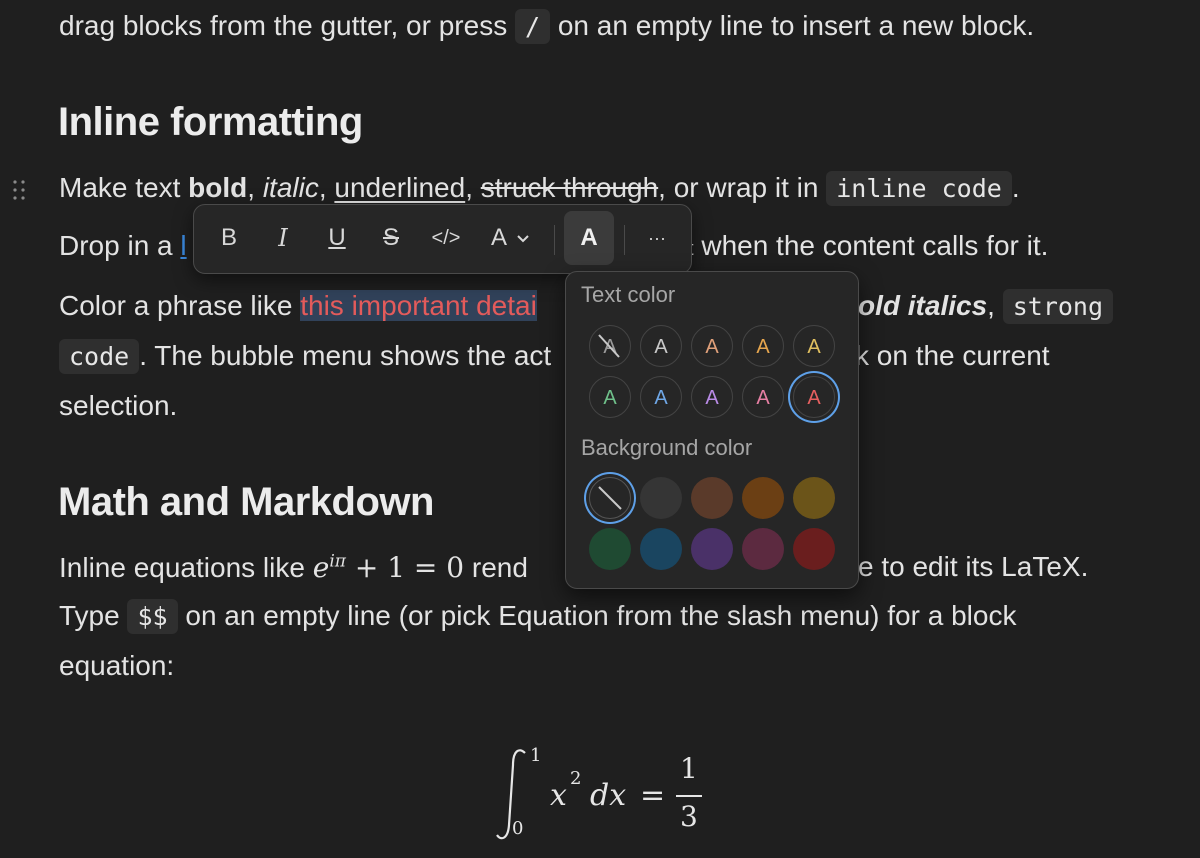  Describe the element at coordinates (689, 796) in the screenshot. I see `fraction-bar` at that location.